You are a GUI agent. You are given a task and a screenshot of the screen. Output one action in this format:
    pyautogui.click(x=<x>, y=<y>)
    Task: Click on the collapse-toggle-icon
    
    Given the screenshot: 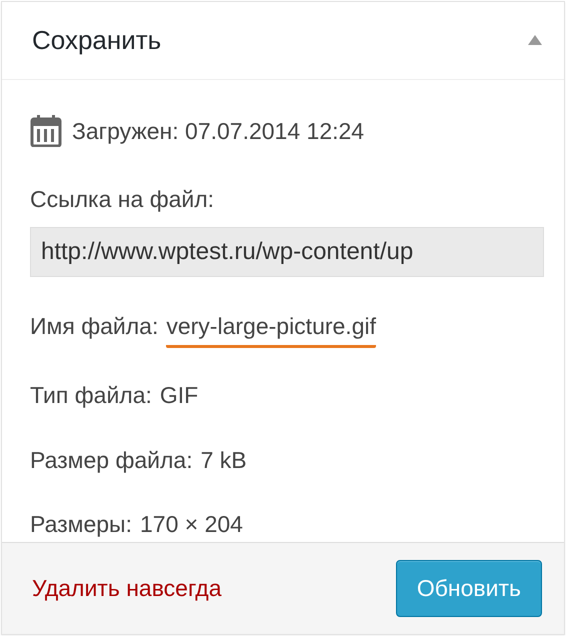 What is the action you would take?
    pyautogui.click(x=535, y=40)
    